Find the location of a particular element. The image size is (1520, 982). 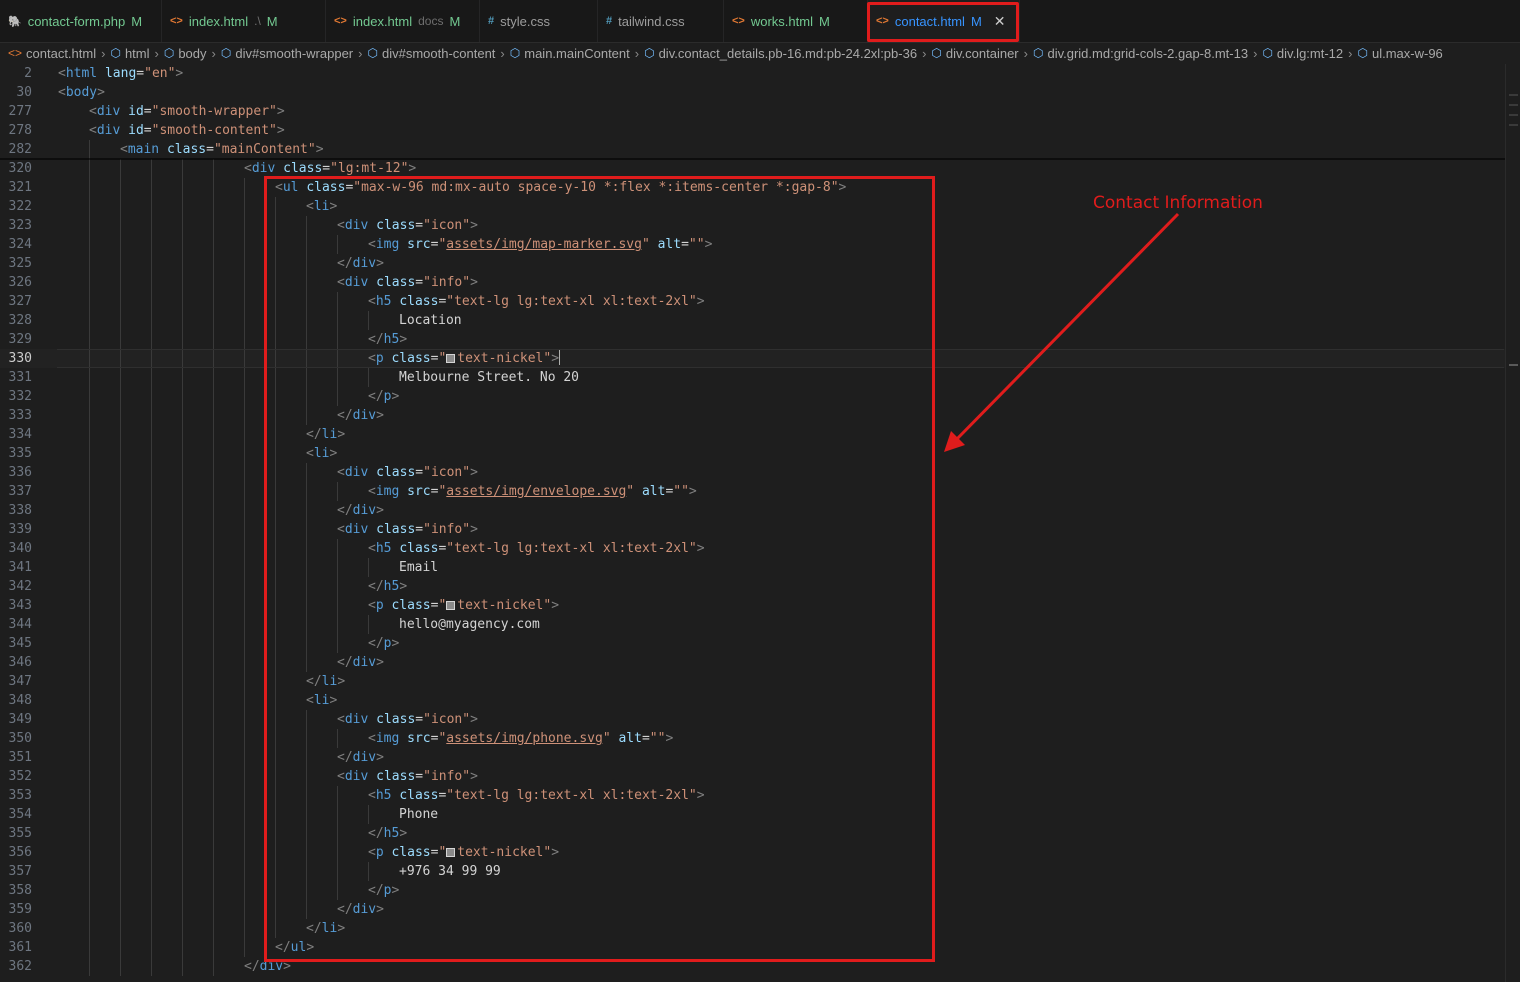

tab-tailwind-css: # tailwind.css is located at coordinates (661, 21).